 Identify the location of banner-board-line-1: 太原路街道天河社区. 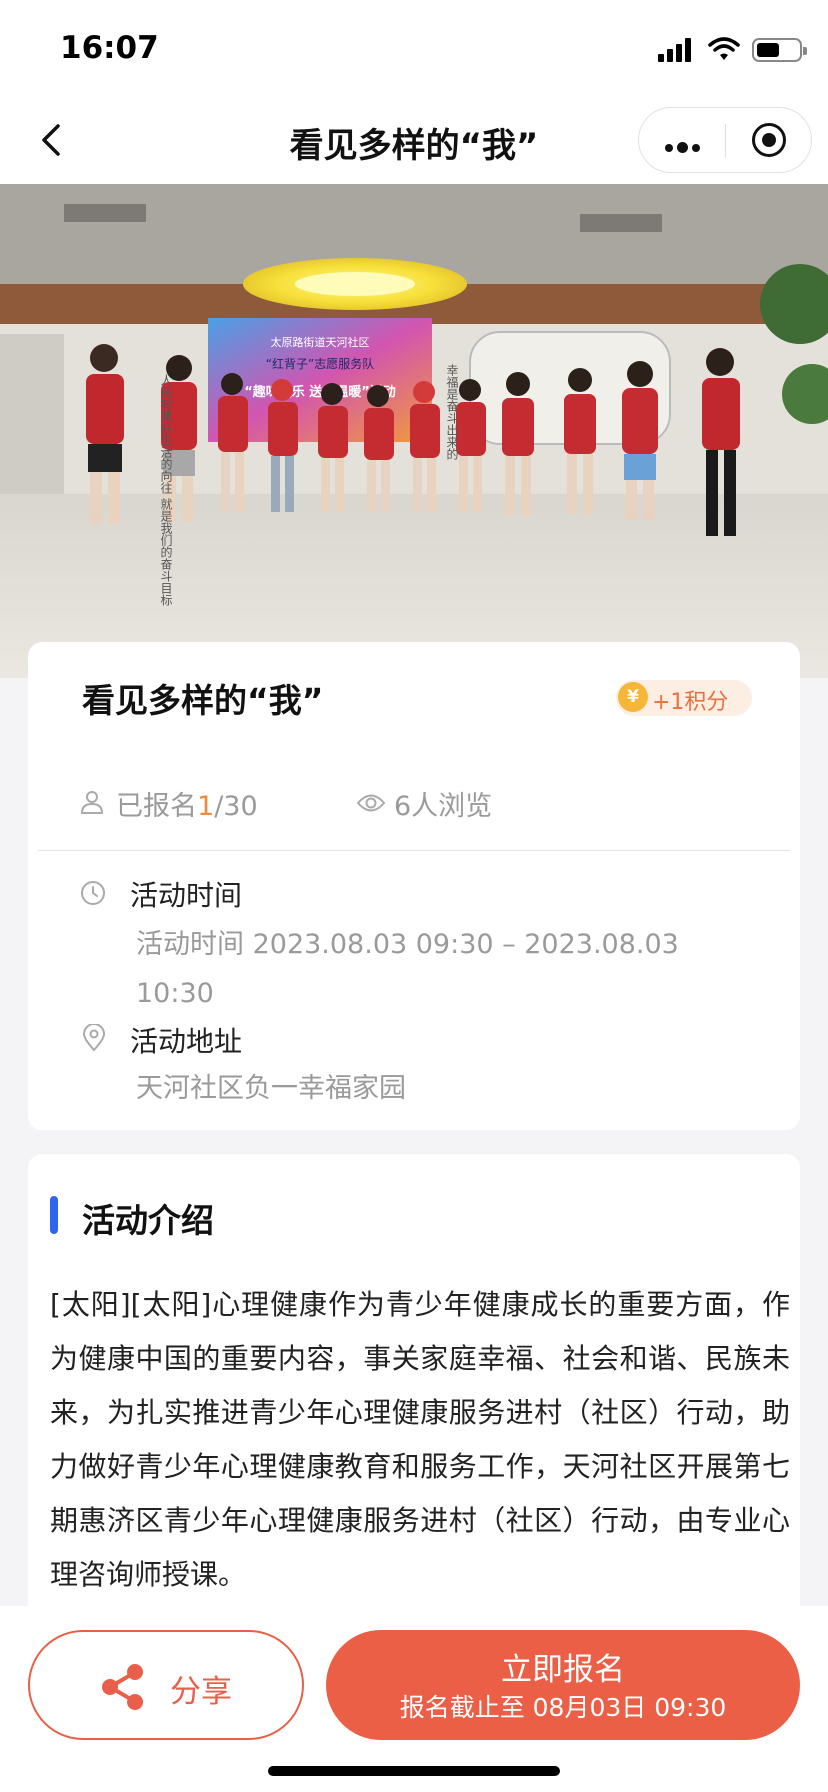
(320, 342).